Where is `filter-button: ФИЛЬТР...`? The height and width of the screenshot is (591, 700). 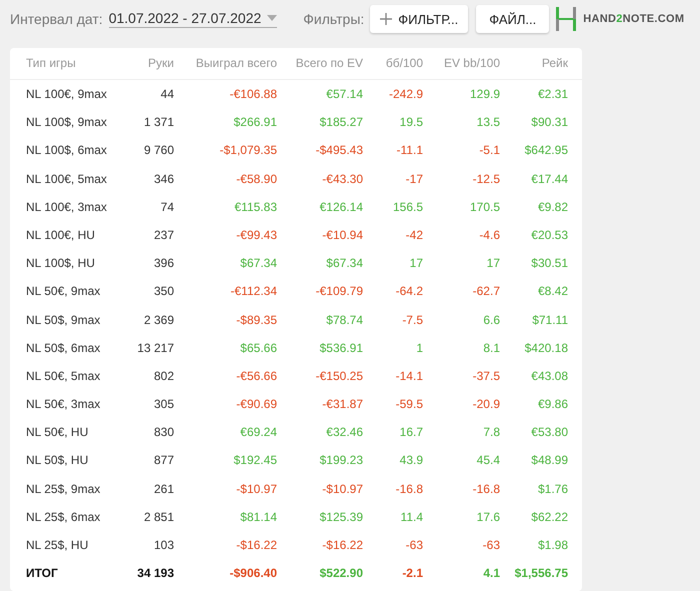
filter-button: ФИЛЬТР... is located at coordinates (419, 19).